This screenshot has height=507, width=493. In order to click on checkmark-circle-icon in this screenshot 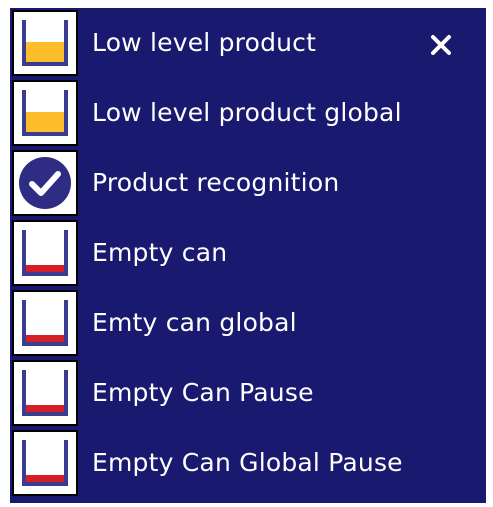, I will do `click(45, 183)`.